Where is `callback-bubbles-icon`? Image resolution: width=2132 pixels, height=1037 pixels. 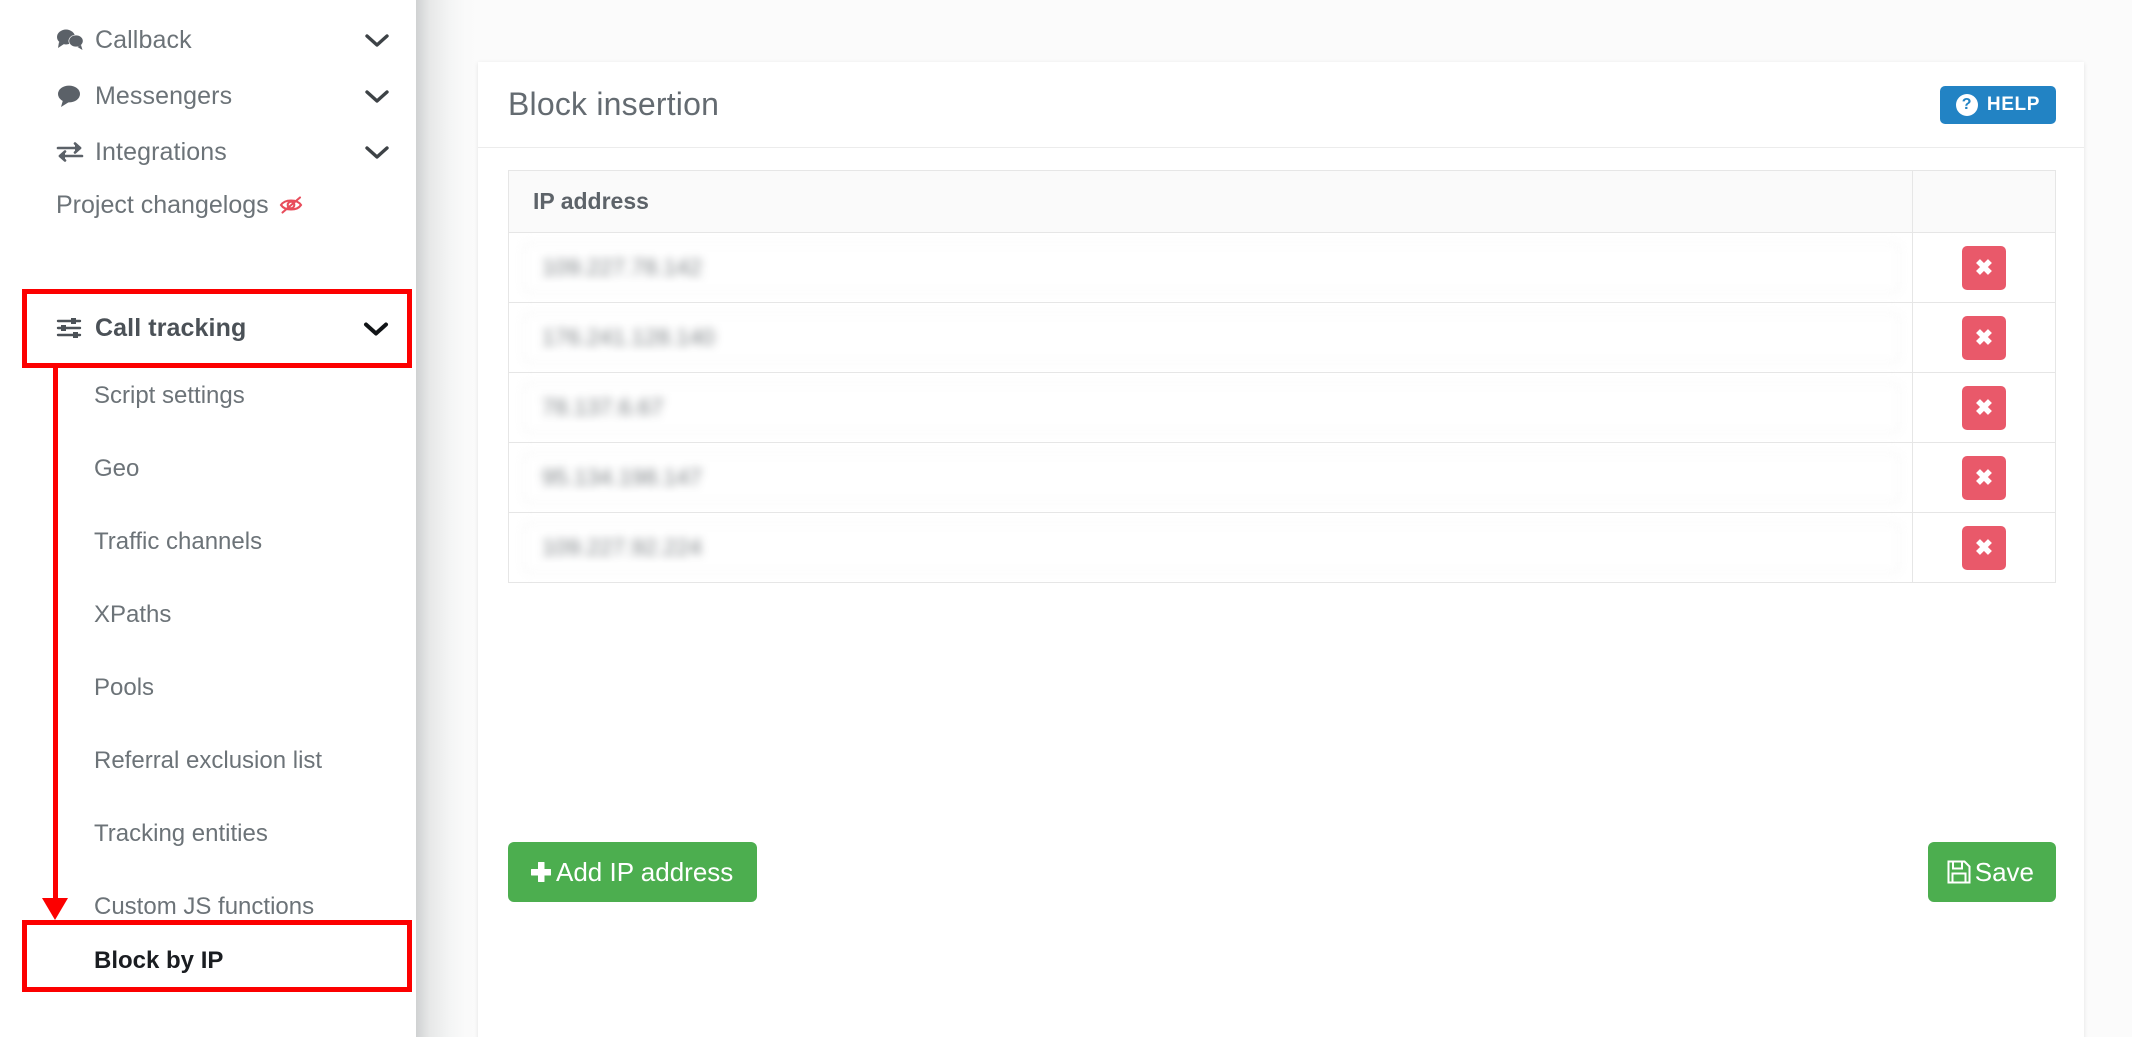 callback-bubbles-icon is located at coordinates (71, 40).